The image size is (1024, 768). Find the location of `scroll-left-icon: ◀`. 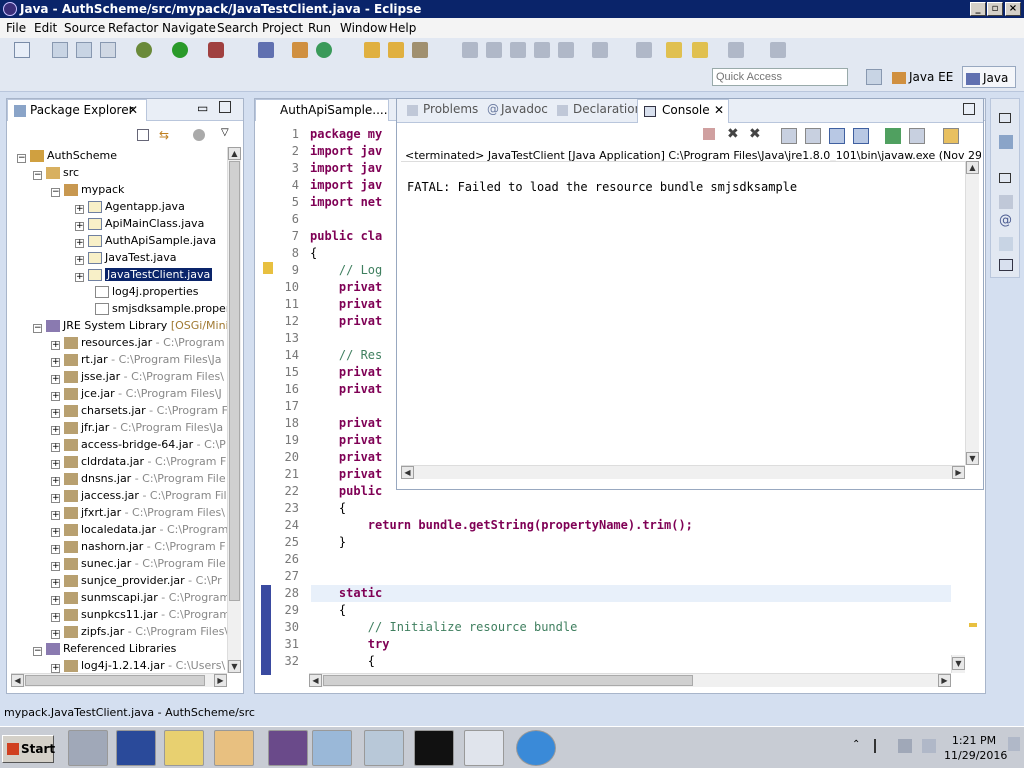

scroll-left-icon: ◀ is located at coordinates (17, 680).